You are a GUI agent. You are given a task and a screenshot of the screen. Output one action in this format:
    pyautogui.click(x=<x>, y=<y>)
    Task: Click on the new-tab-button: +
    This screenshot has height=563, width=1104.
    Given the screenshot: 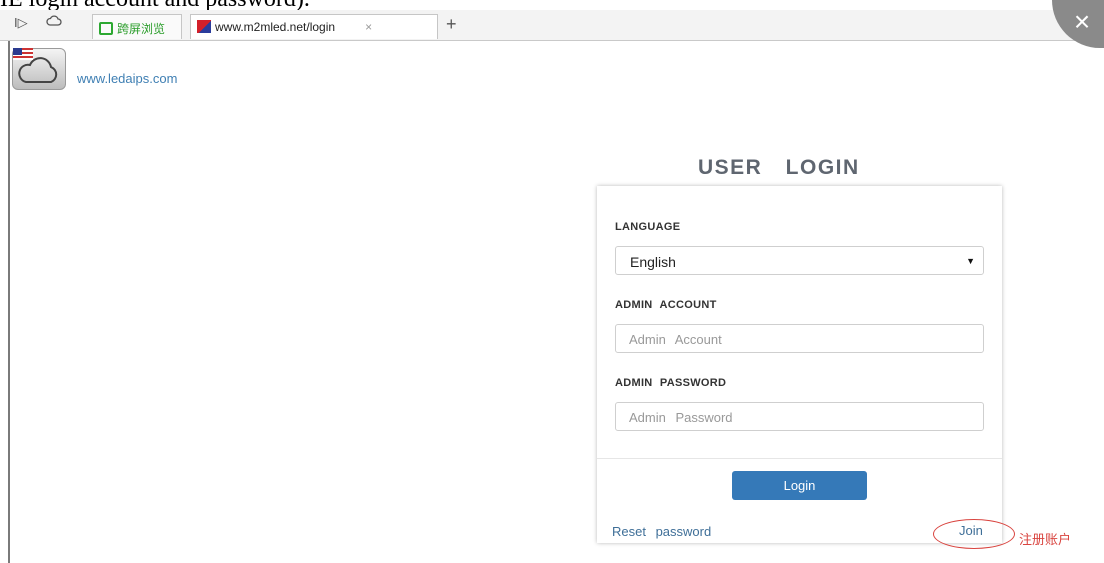 What is the action you would take?
    pyautogui.click(x=451, y=24)
    